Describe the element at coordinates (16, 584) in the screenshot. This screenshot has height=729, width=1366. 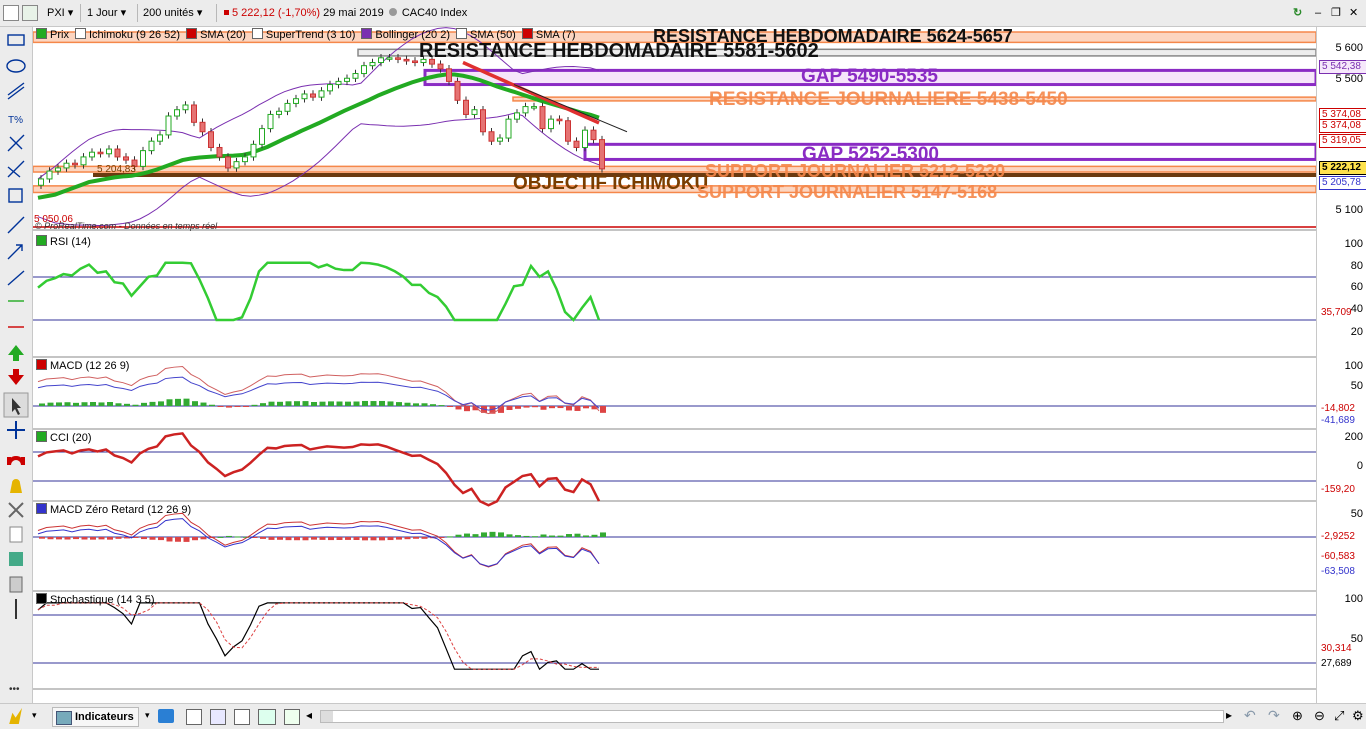
I see `trash-icon` at that location.